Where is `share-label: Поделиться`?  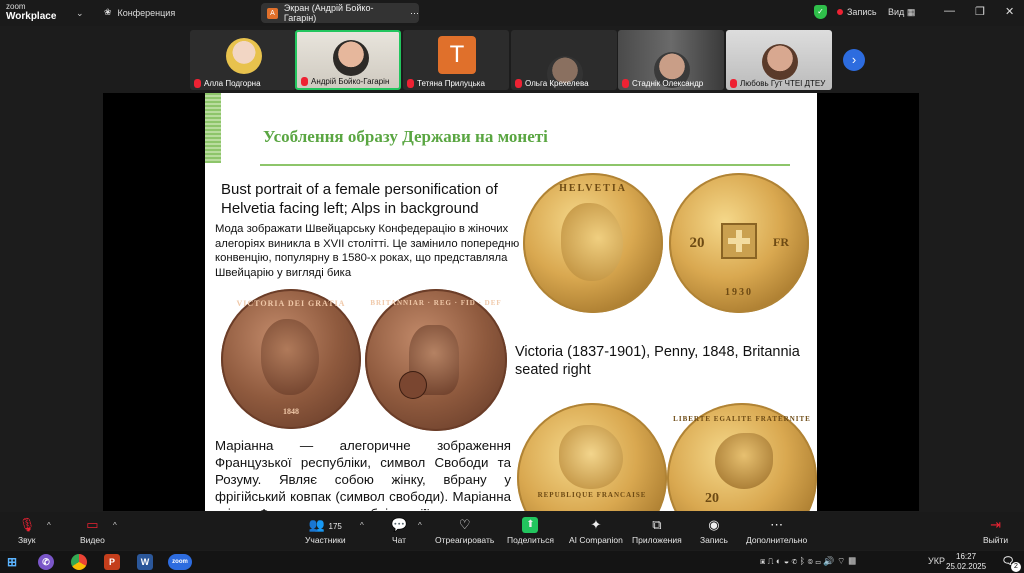
share-label: Поделиться is located at coordinates (530, 540).